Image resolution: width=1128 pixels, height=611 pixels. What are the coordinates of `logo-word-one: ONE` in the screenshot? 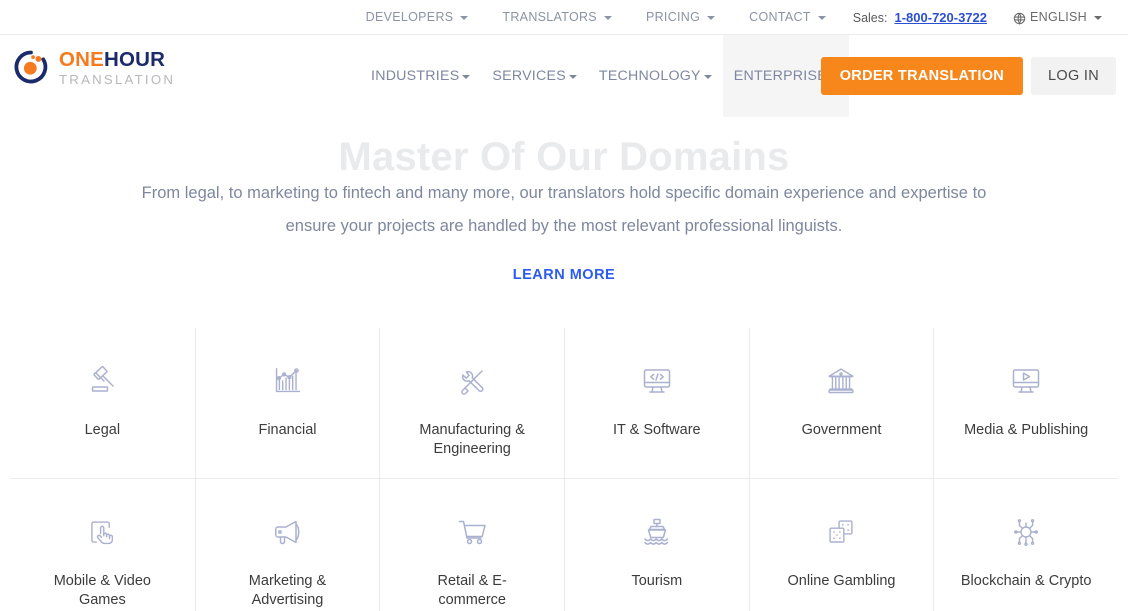 It's located at (82, 60).